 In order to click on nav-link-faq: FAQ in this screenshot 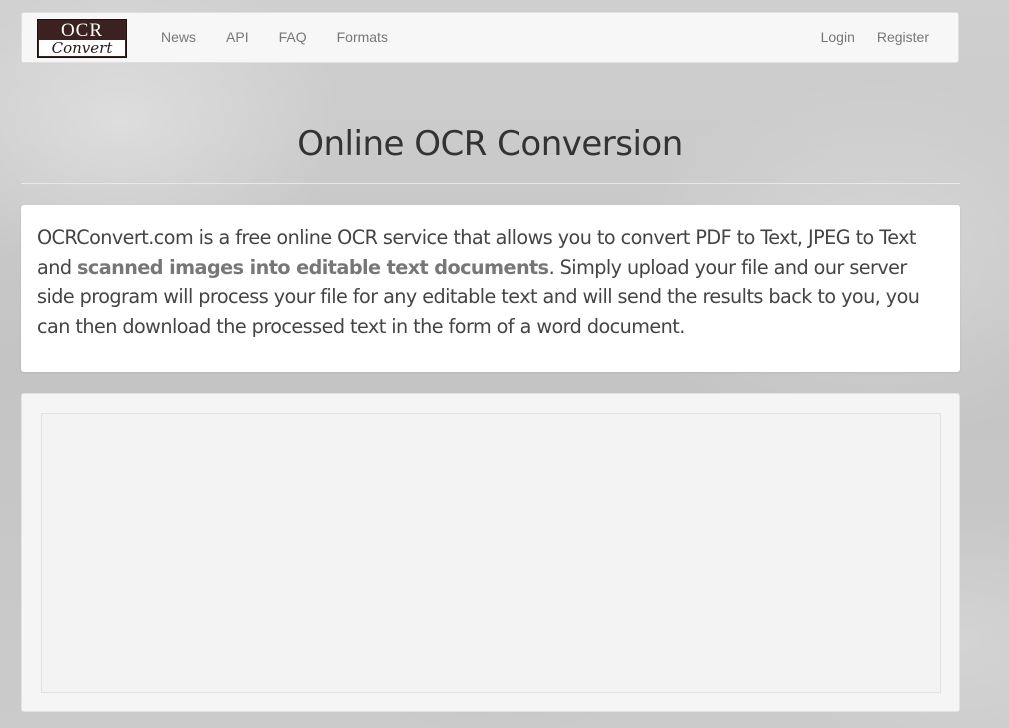, I will do `click(293, 37)`.